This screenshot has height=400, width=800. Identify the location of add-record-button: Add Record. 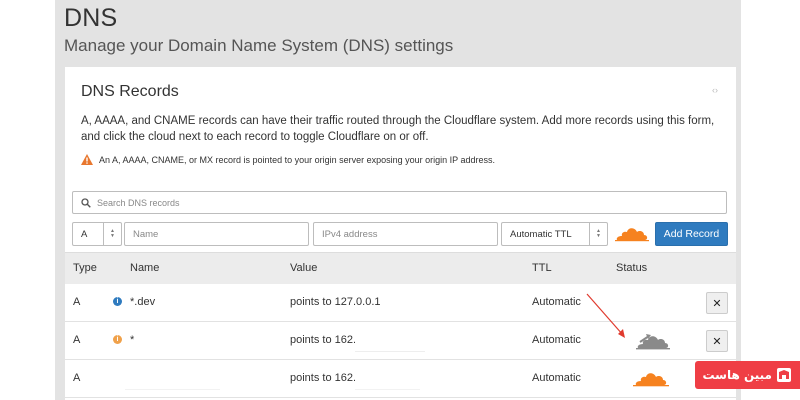
(691, 234).